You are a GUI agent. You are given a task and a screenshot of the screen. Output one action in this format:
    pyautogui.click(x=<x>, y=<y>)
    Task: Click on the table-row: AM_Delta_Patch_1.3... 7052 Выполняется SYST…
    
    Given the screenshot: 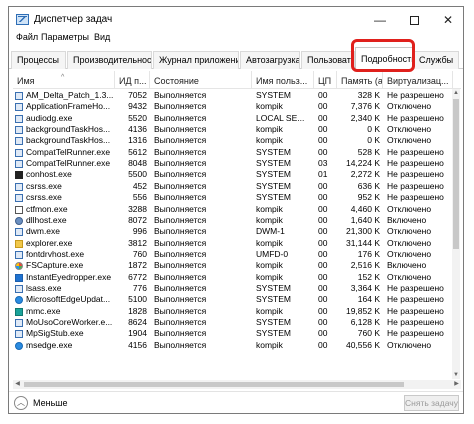 What is the action you would take?
    pyautogui.click(x=237, y=95)
    